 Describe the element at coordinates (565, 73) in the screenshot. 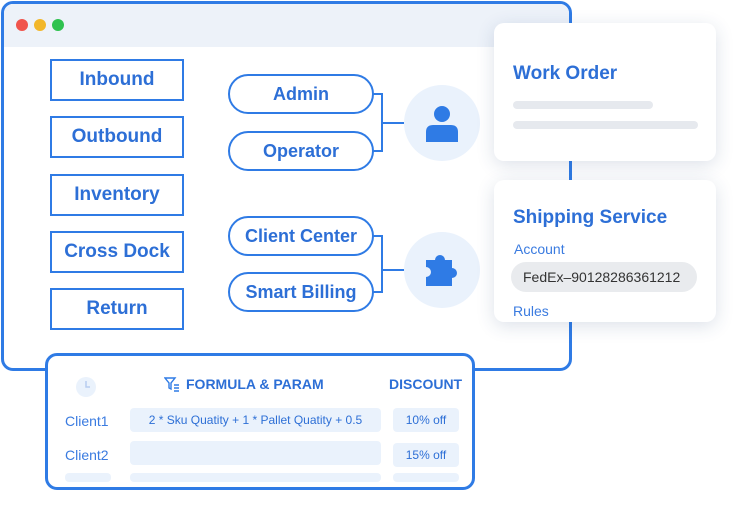

I see `work-order-title: Work Order` at that location.